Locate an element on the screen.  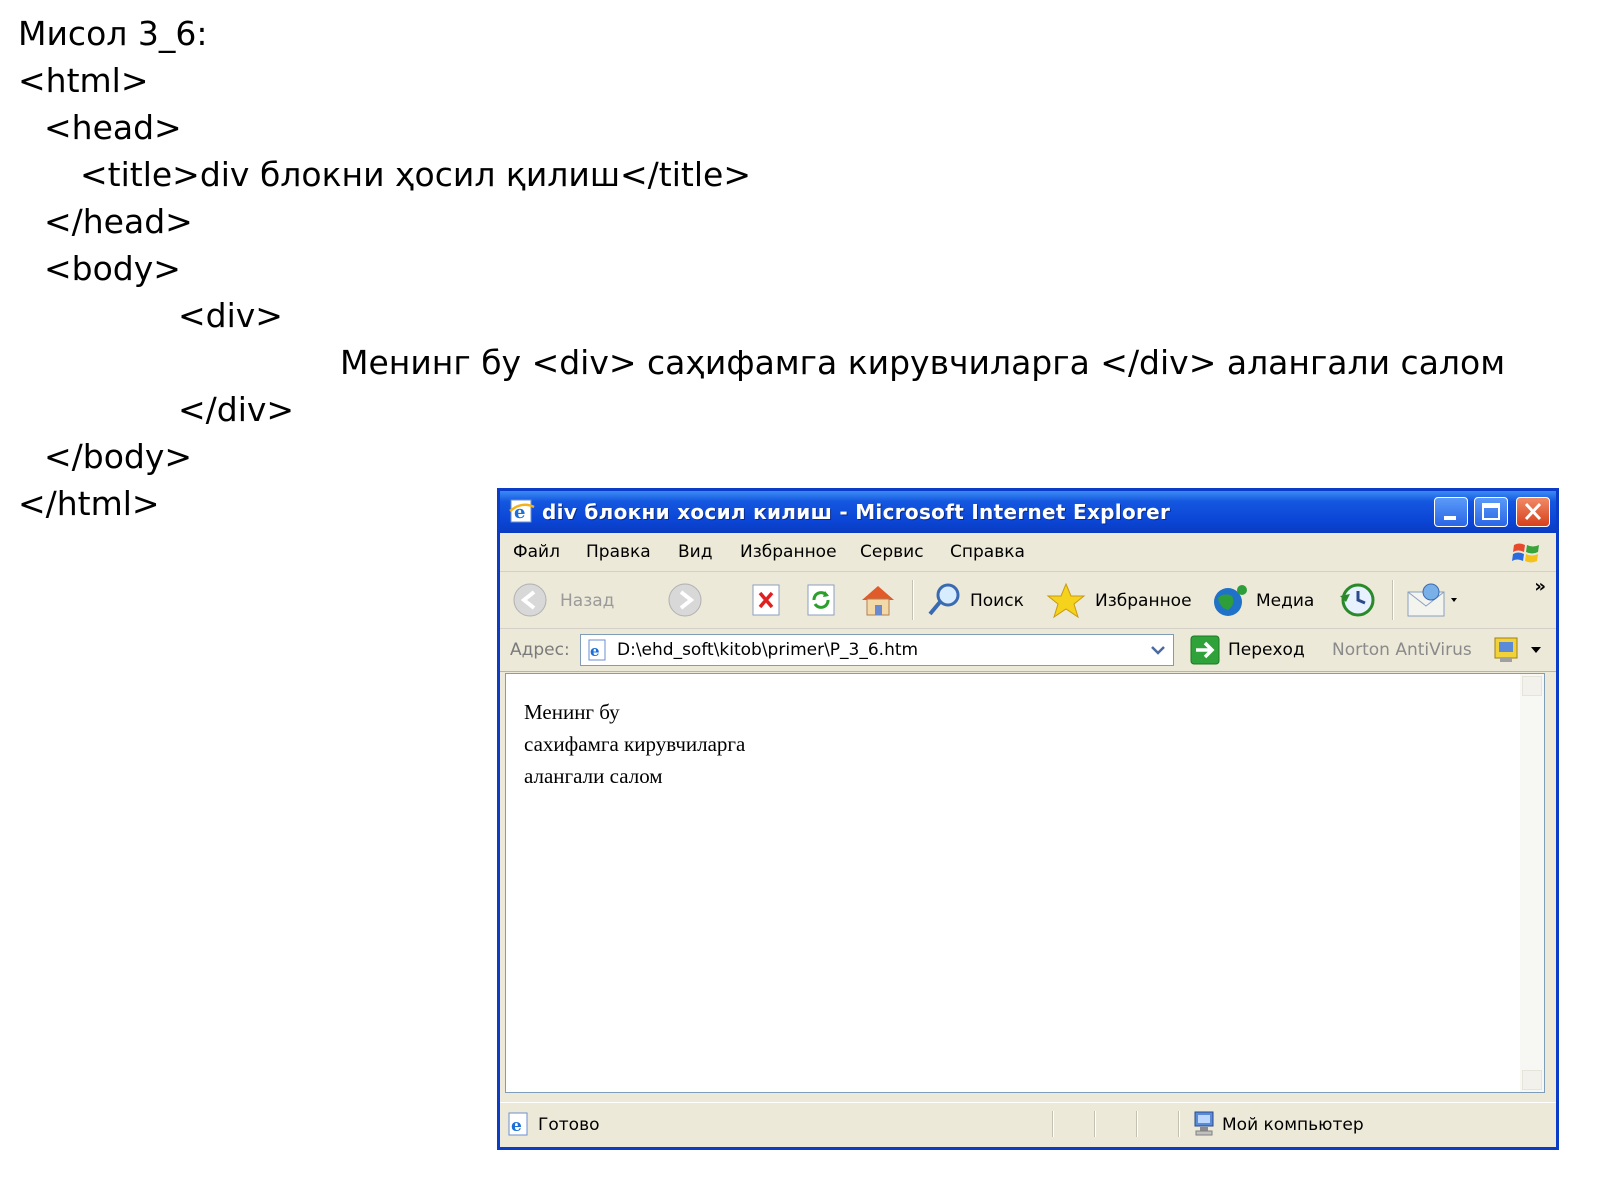
code-line-title: <title>div блокни ҳосил қилиш</title> is located at coordinates (415, 174).